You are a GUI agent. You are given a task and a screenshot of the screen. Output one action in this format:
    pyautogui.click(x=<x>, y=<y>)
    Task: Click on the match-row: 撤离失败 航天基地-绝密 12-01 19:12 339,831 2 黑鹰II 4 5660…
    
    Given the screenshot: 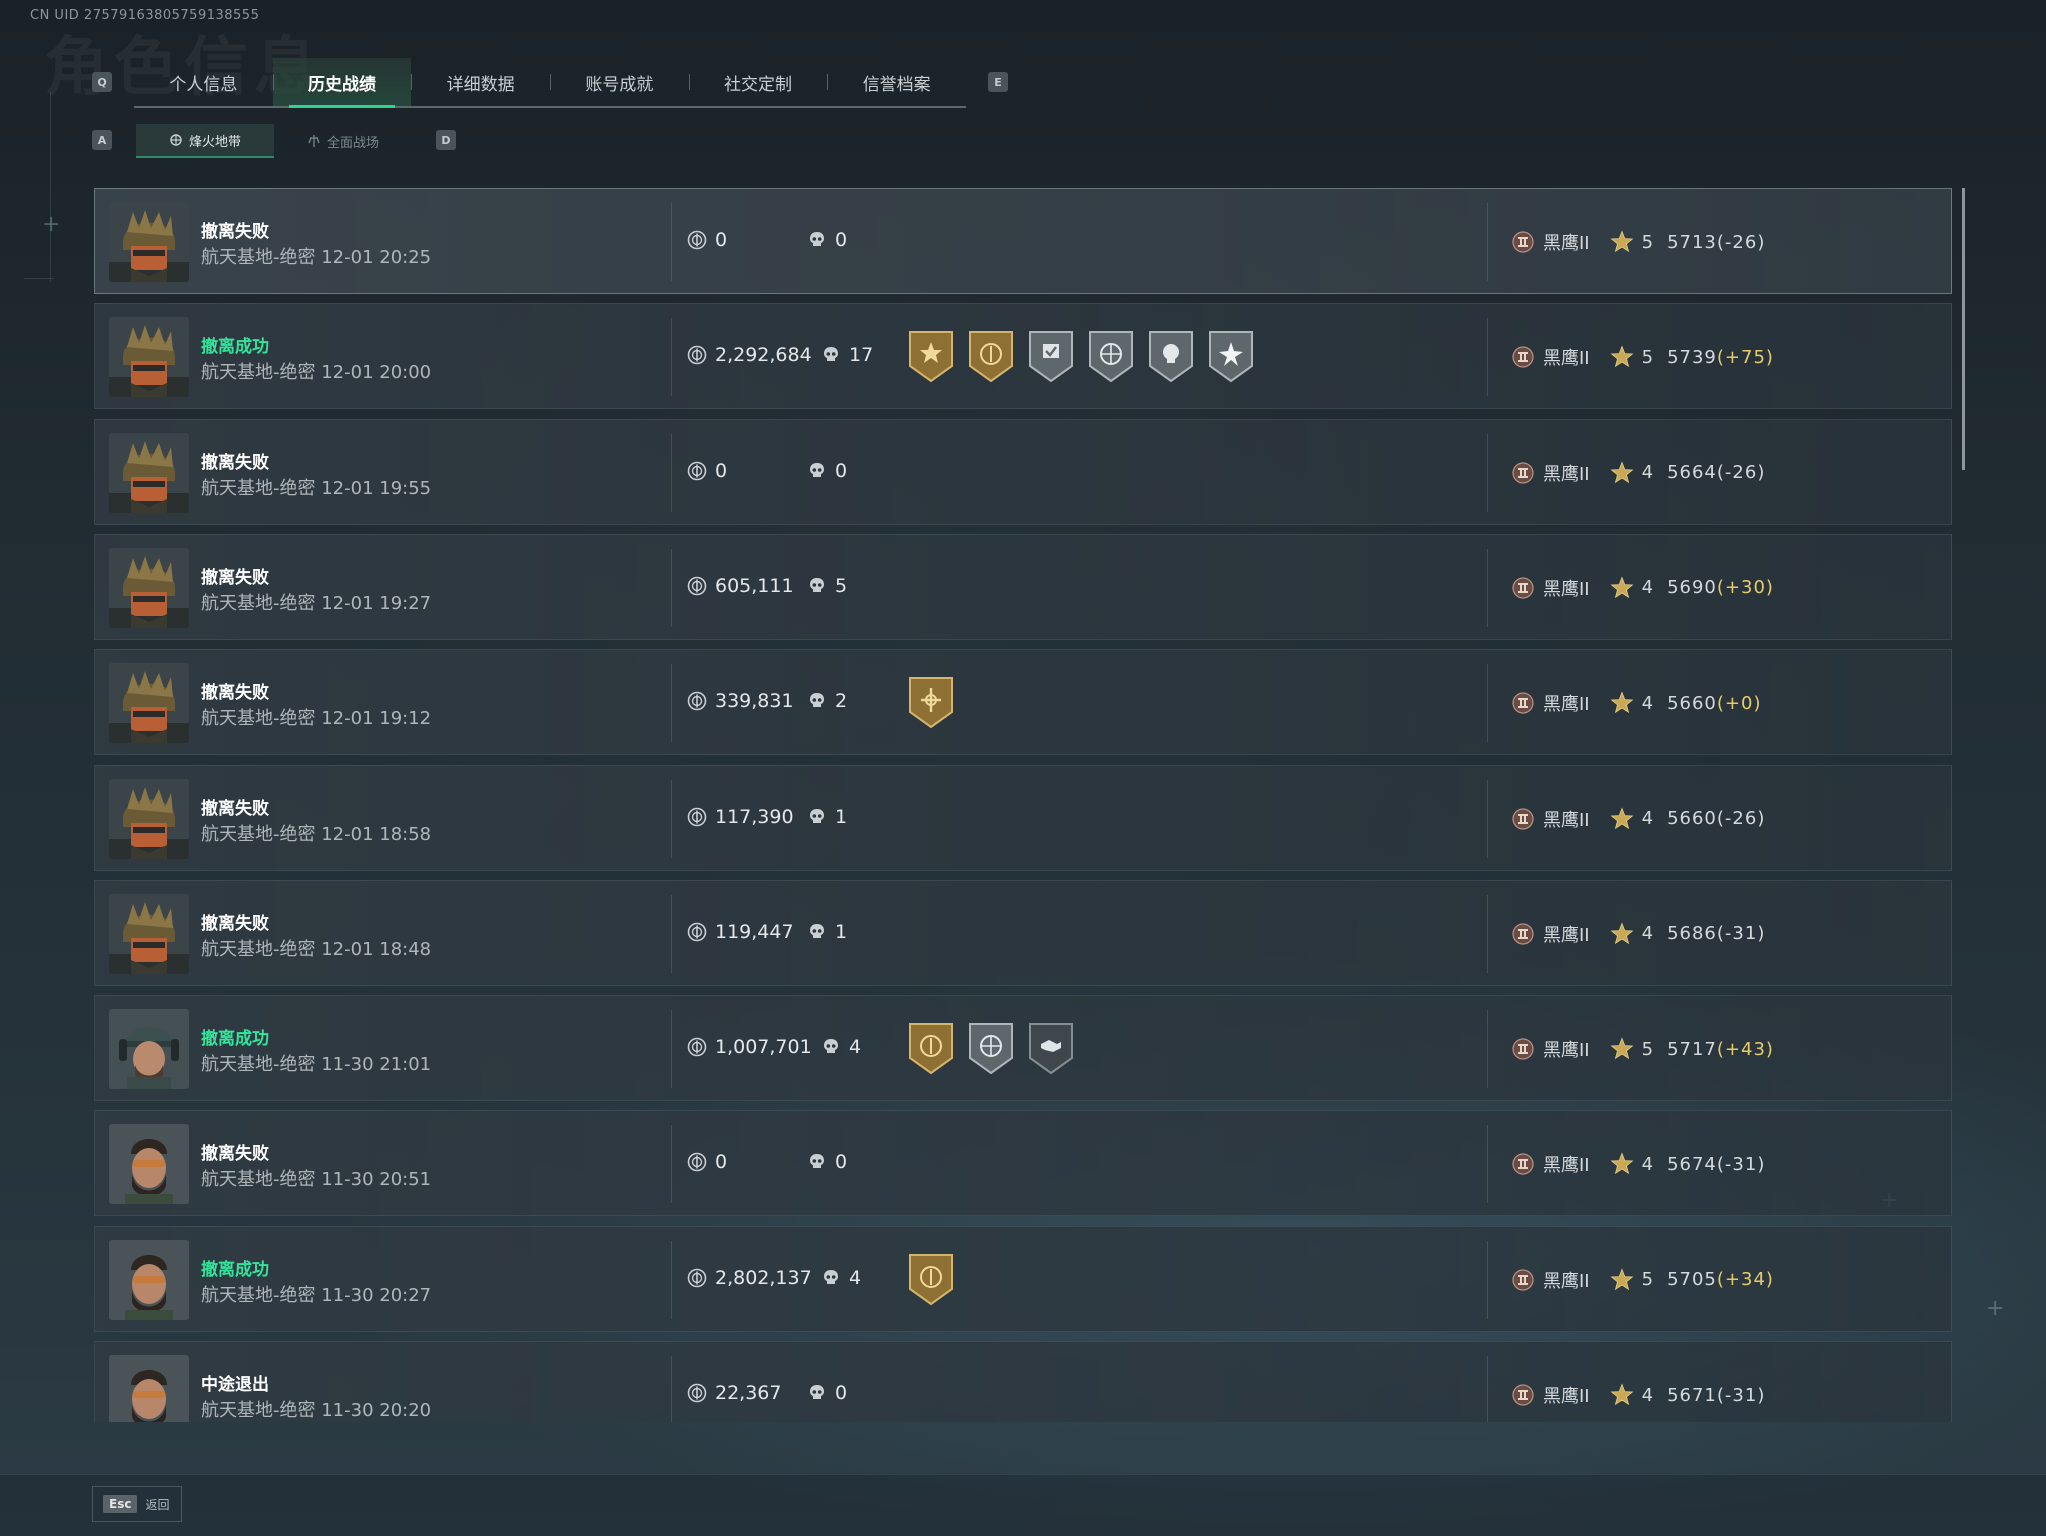 What is the action you would take?
    pyautogui.click(x=1023, y=702)
    